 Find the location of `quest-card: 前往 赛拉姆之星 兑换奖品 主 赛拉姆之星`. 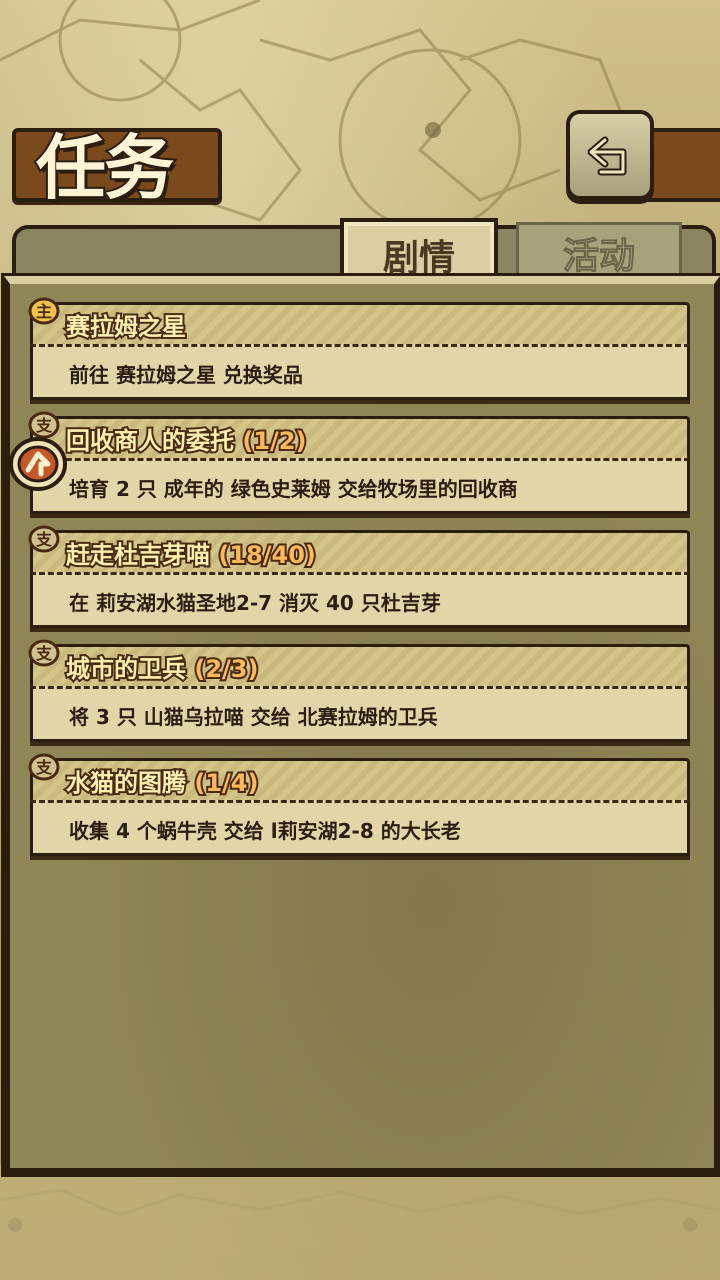

quest-card: 前往 赛拉姆之星 兑换奖品 主 赛拉姆之星 is located at coordinates (359, 348).